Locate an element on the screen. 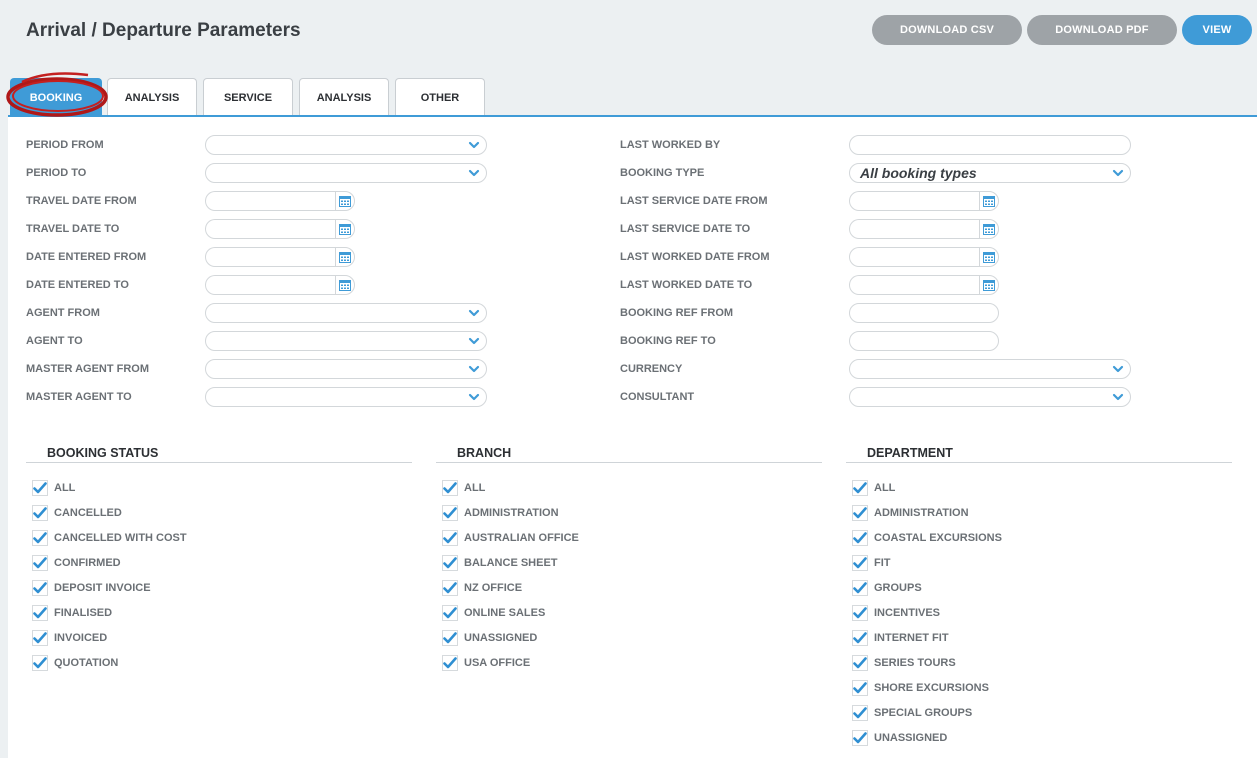 This screenshot has height=758, width=1257. checkbox-booking-status-deposit-invoice: DEPOSIT INVOICE is located at coordinates (91, 588).